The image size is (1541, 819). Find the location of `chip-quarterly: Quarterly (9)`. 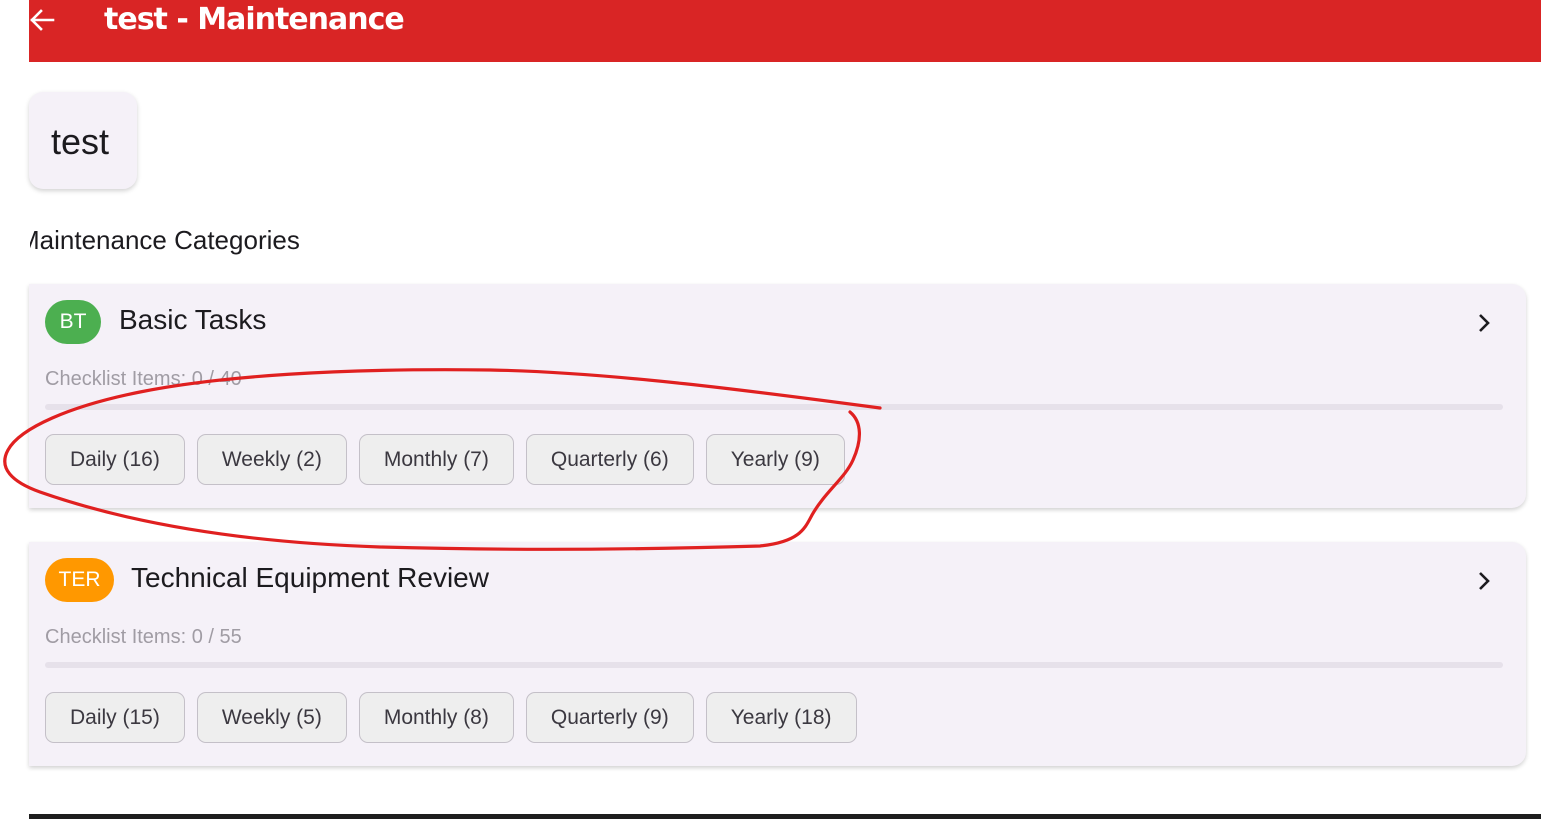

chip-quarterly: Quarterly (9) is located at coordinates (609, 717).